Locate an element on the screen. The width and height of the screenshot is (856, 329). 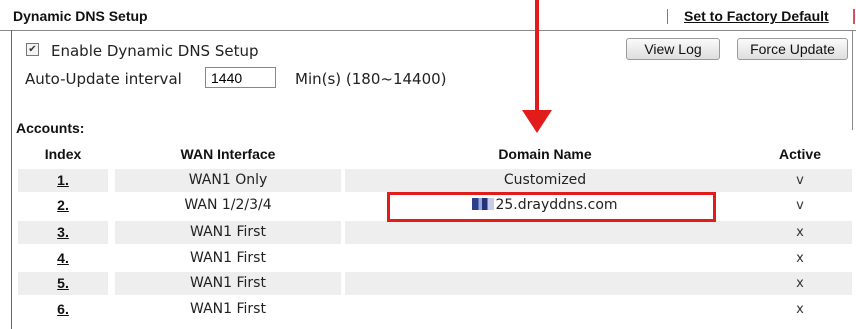
accounts-heading: Accounts: is located at coordinates (50, 128).